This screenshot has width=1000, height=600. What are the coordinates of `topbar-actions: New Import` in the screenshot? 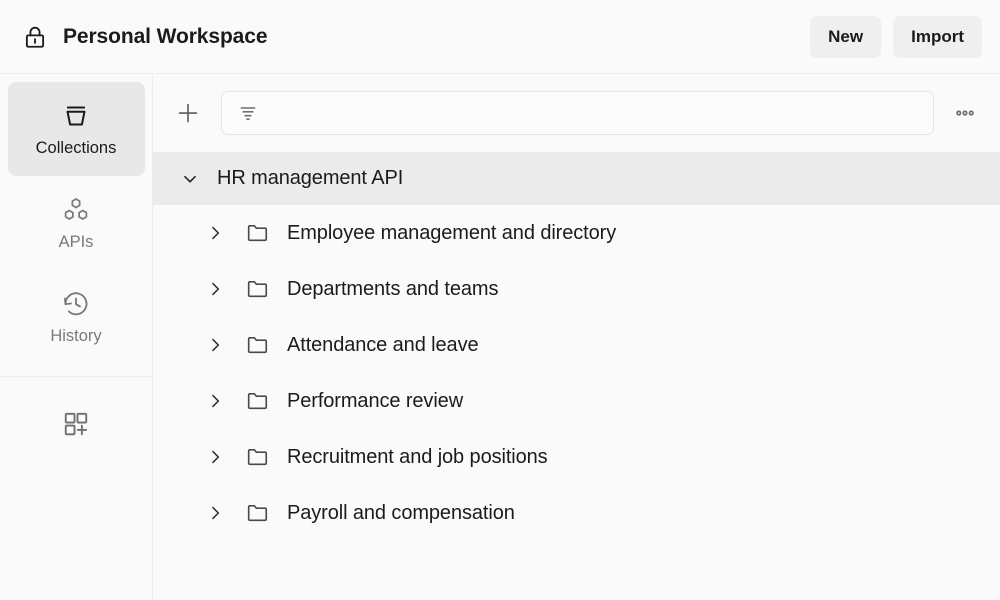 It's located at (896, 36).